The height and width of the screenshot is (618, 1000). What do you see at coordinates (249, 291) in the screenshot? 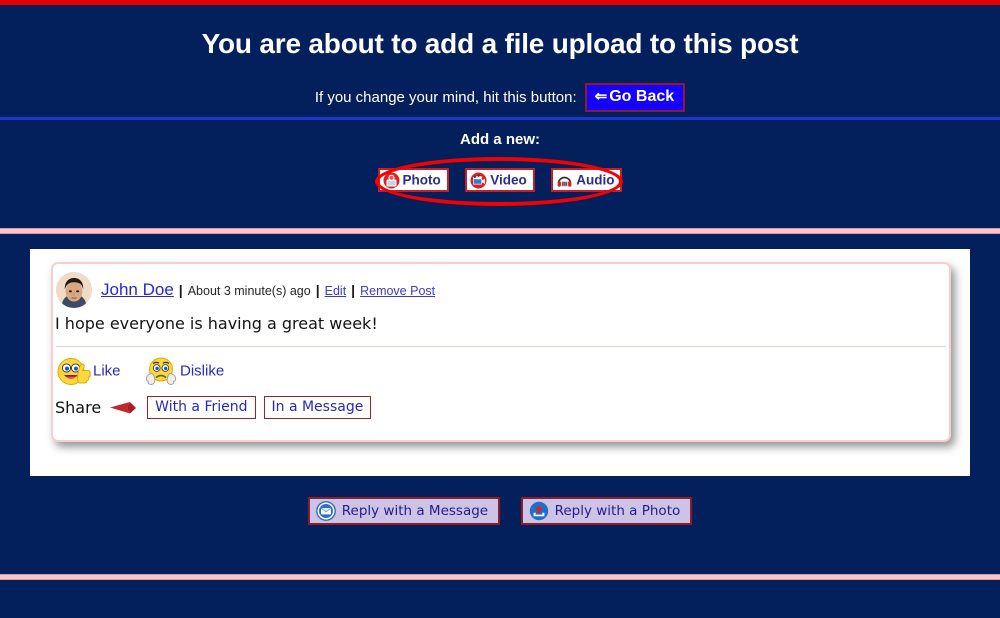
I see `post-timestamp: About 3 minute(s) ago` at bounding box center [249, 291].